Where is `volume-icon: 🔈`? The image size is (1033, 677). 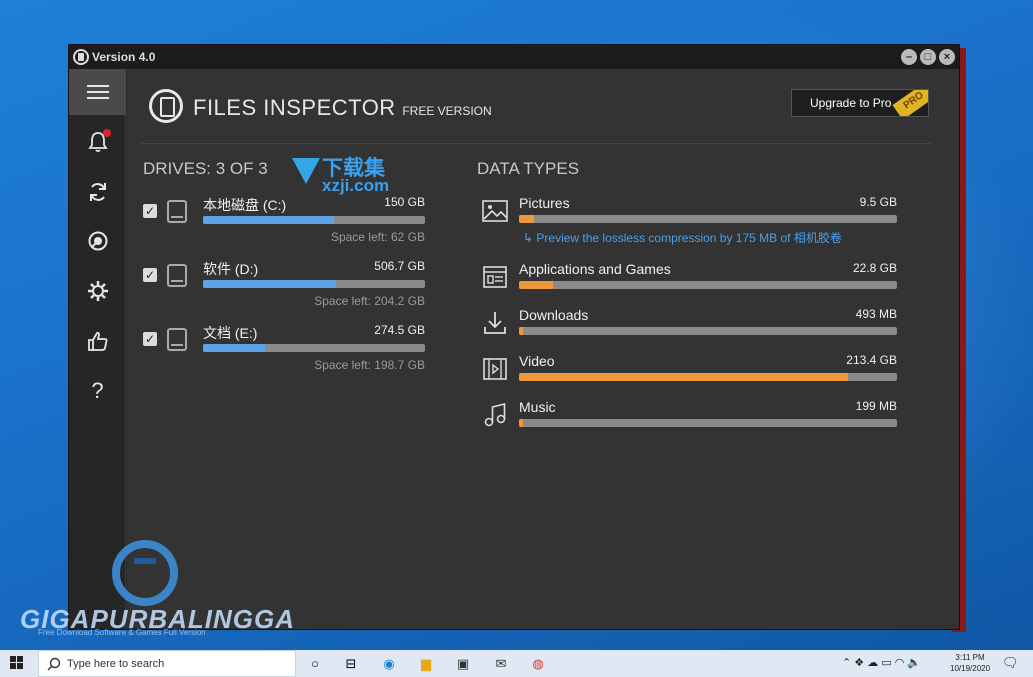
volume-icon: 🔈 is located at coordinates (914, 663).